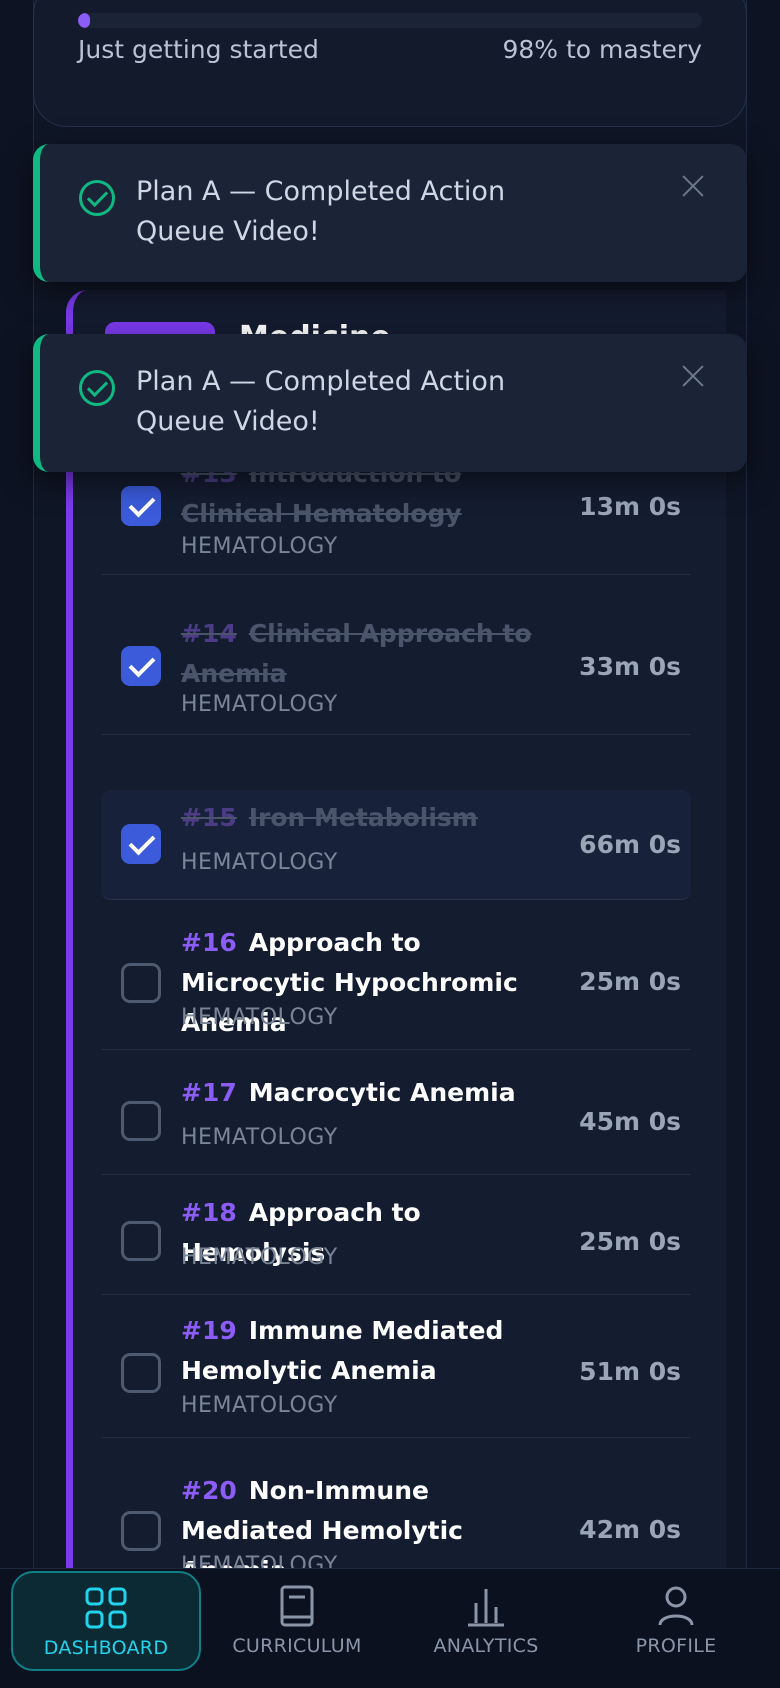  Describe the element at coordinates (198, 49) in the screenshot. I see `progress-status-label: Just getting started` at that location.